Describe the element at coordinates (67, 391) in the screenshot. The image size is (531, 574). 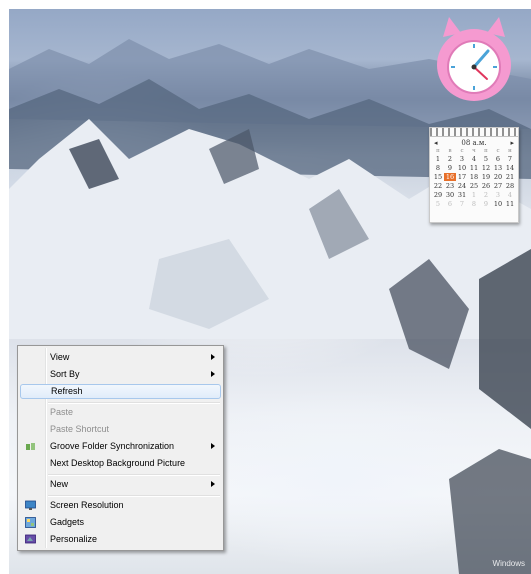
I see `menu-item-label: Refresh` at that location.